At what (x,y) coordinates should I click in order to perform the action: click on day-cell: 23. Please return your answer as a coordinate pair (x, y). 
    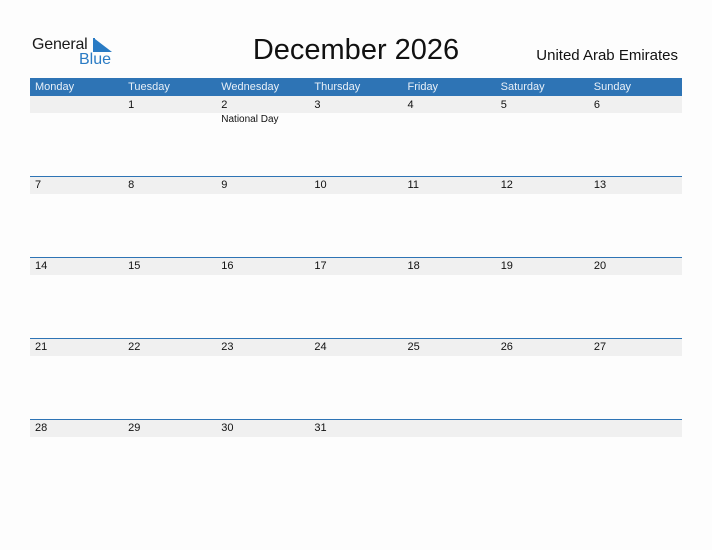
    Looking at the image, I should click on (262, 378).